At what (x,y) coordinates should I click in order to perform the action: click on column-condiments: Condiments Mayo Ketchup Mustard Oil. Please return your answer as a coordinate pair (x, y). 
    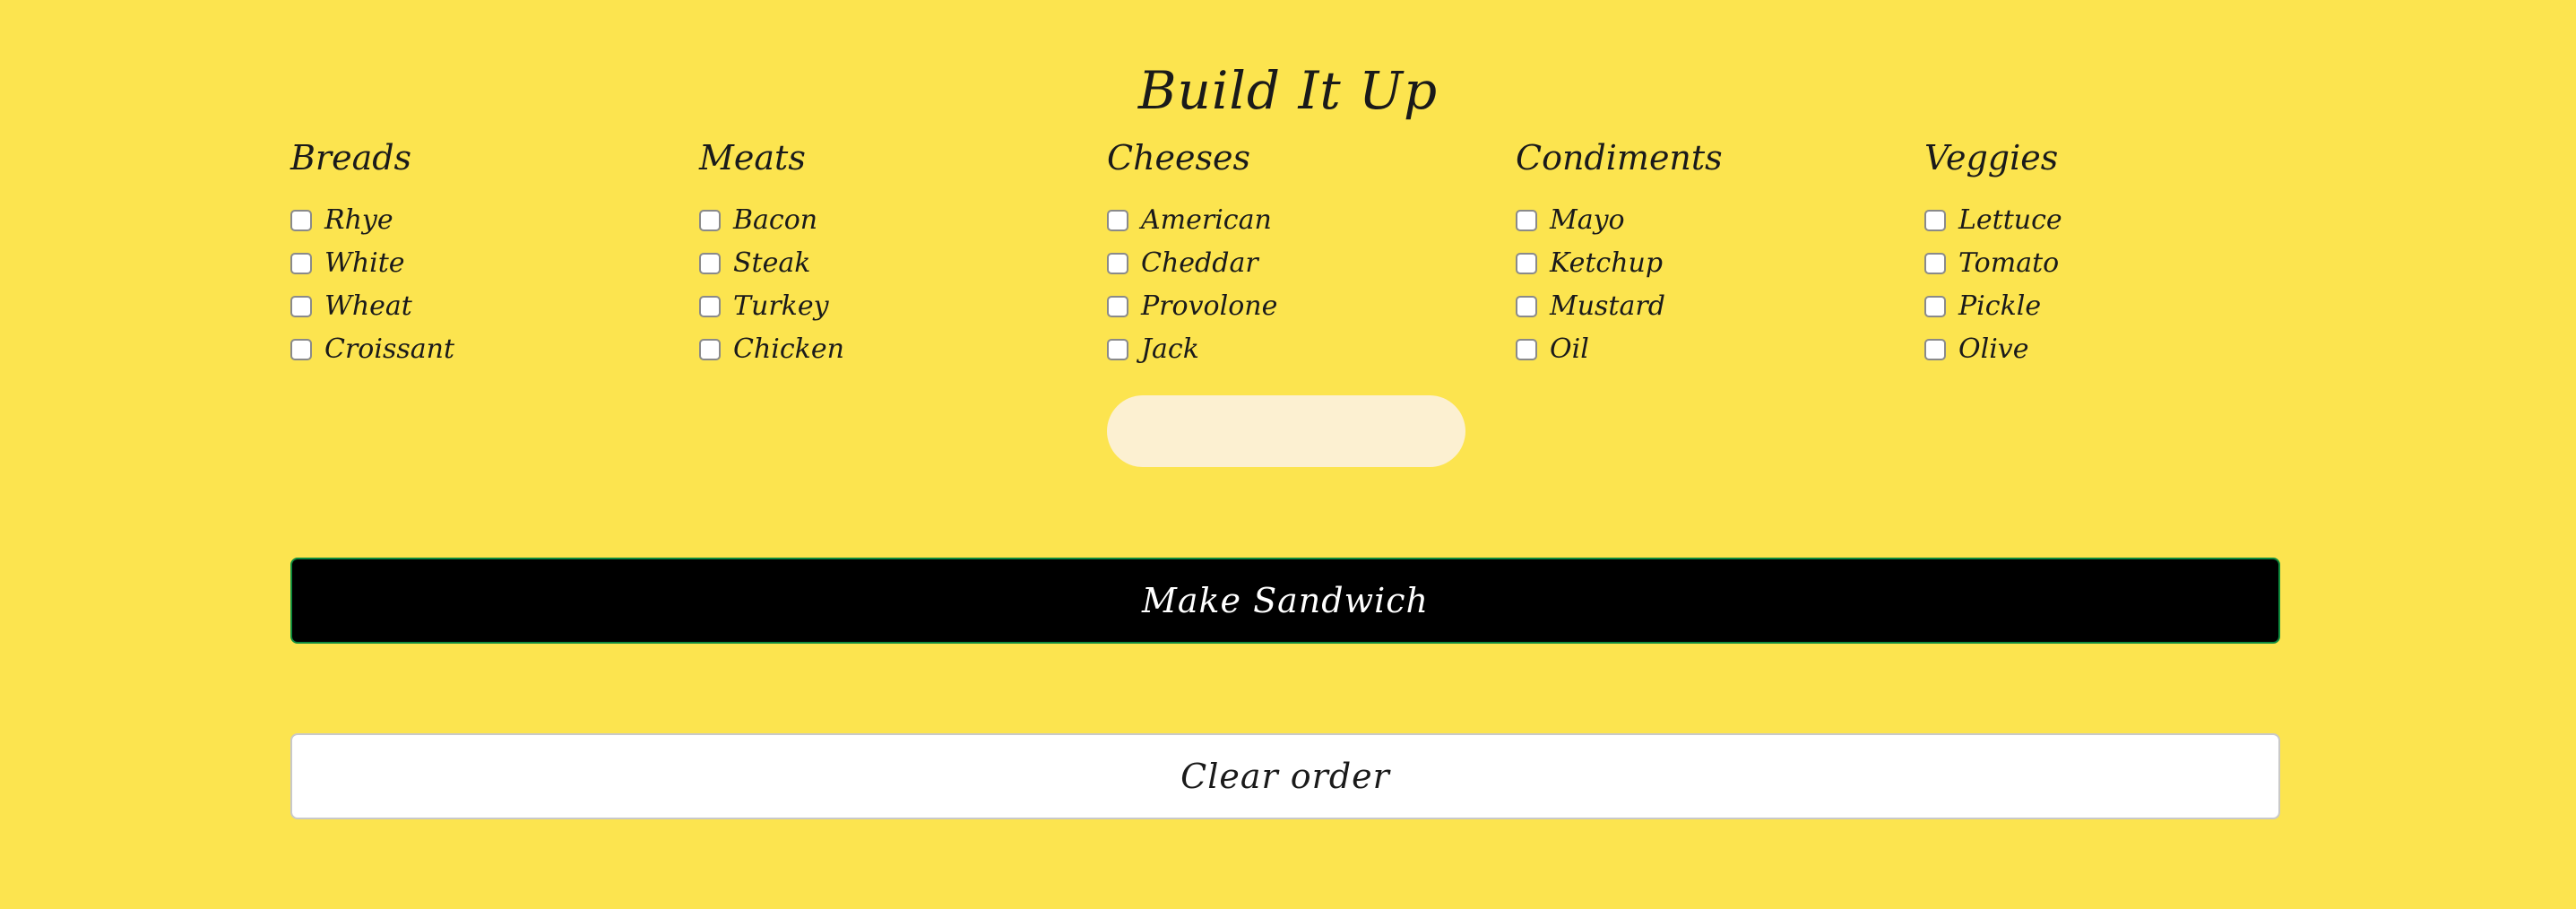
    Looking at the image, I should click on (1704, 253).